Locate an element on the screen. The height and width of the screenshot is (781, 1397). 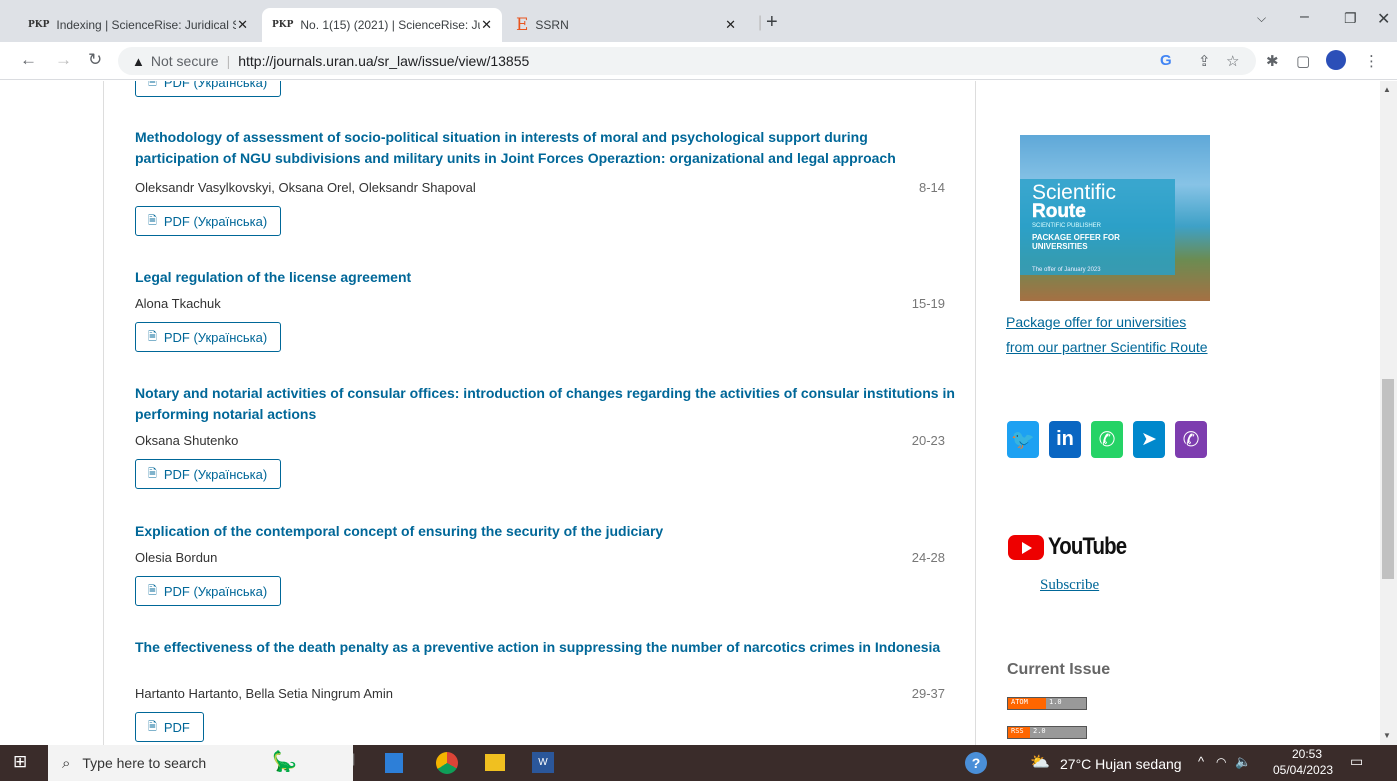
security-label: Not secure is located at coordinates (185, 61).